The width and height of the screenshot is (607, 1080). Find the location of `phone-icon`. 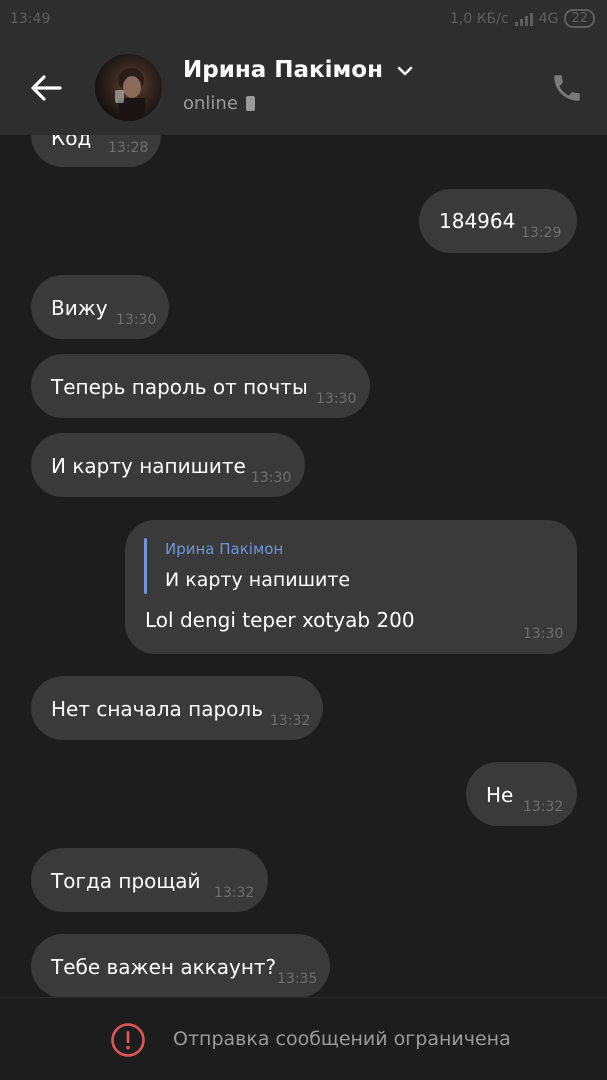

phone-icon is located at coordinates (567, 88).